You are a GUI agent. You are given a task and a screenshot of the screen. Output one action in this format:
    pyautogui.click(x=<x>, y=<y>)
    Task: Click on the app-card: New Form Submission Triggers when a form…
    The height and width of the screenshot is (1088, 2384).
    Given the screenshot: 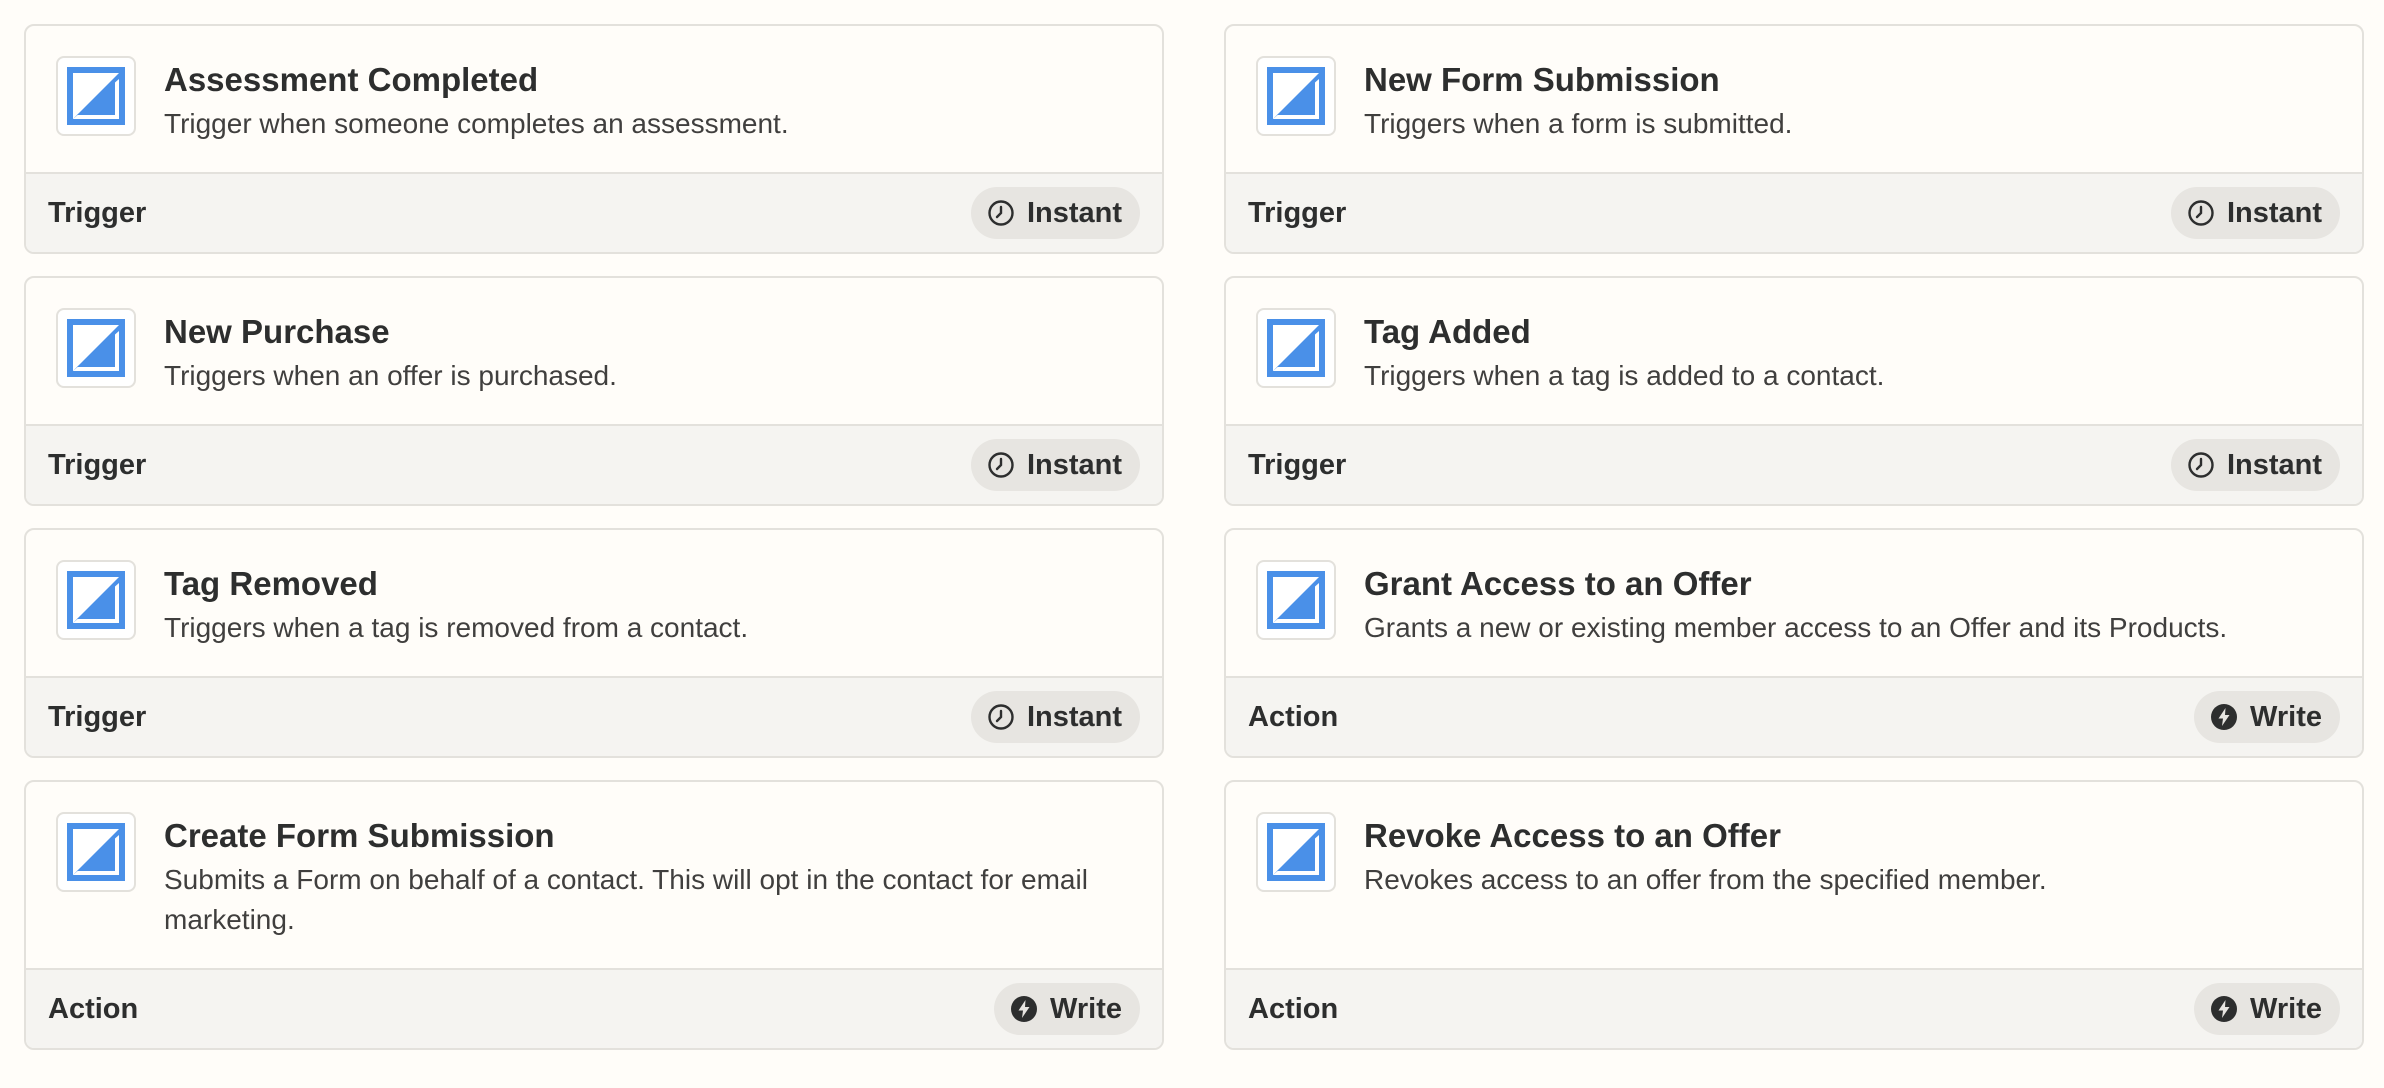 What is the action you would take?
    pyautogui.click(x=1794, y=139)
    